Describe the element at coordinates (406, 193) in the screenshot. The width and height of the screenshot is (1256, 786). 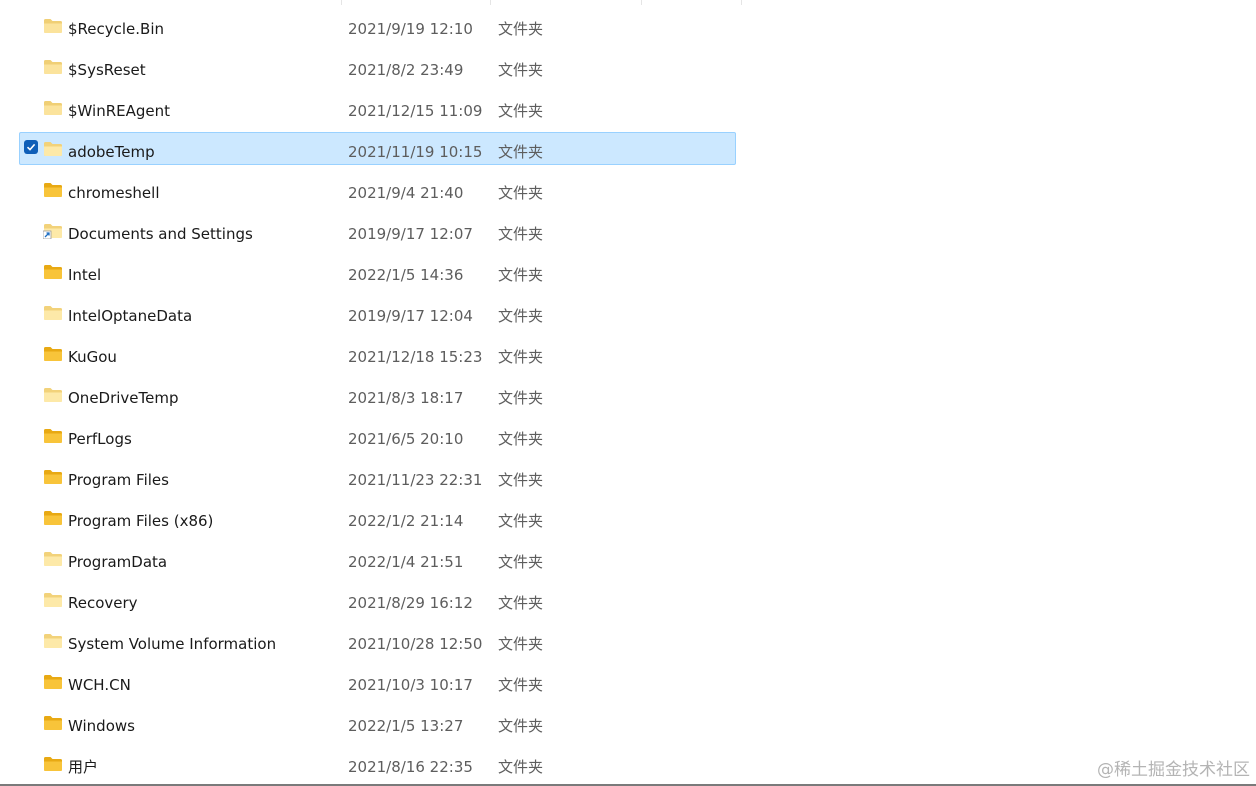
I see `file-modified-date: 2021/9/4 21:40` at that location.